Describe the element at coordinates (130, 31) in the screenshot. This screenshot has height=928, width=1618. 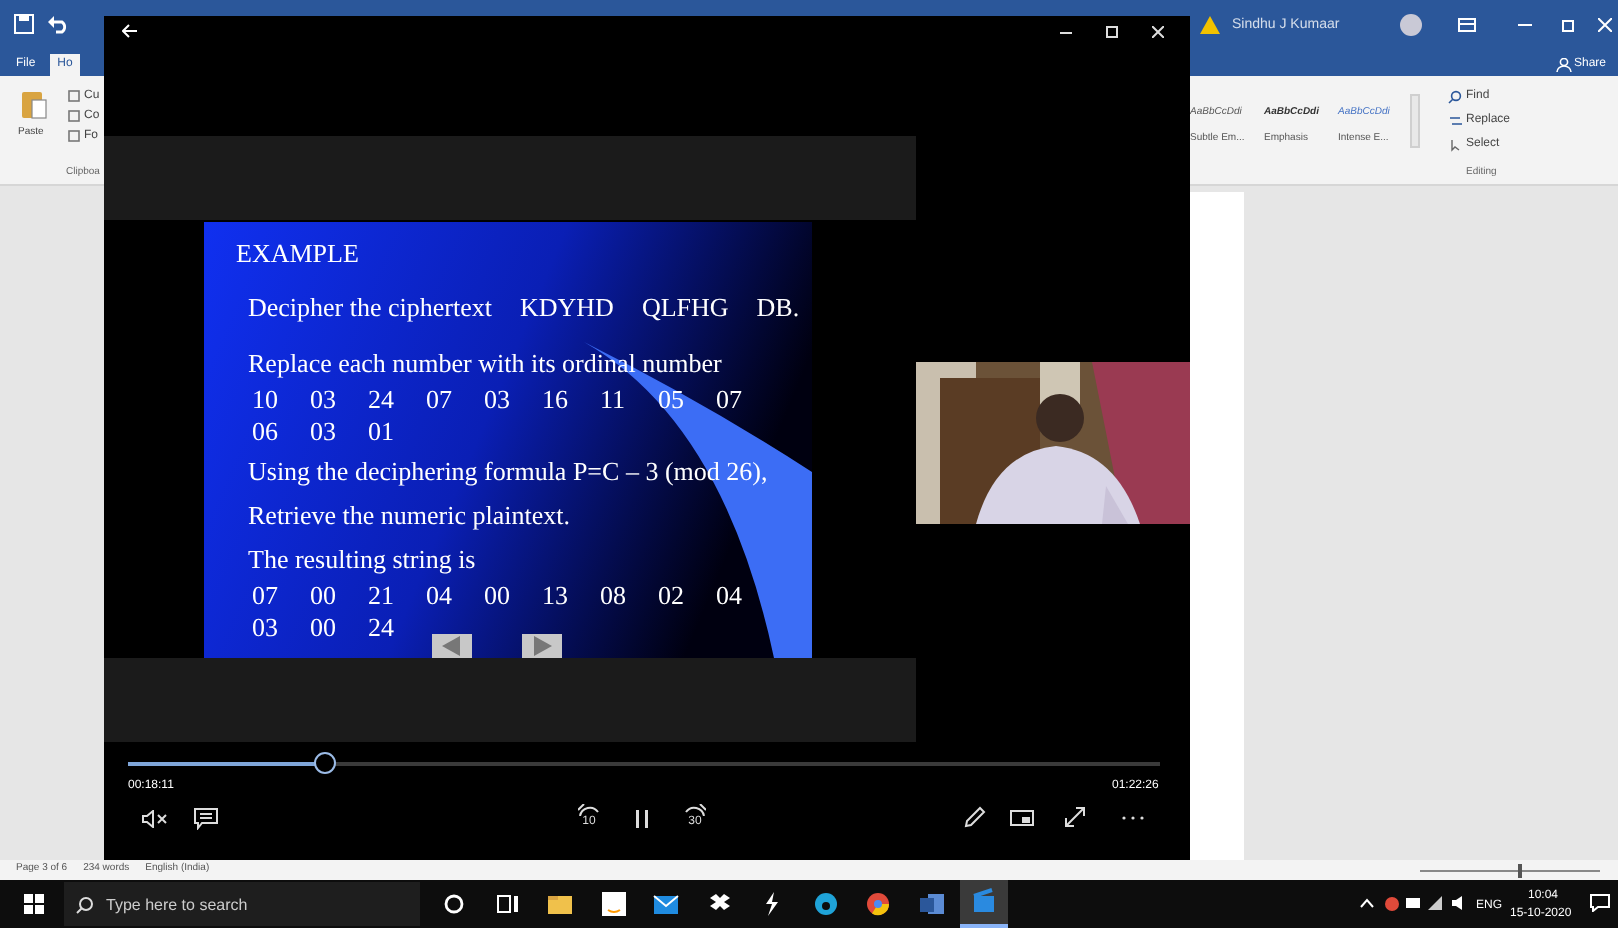
I see `back-arrow-icon` at that location.